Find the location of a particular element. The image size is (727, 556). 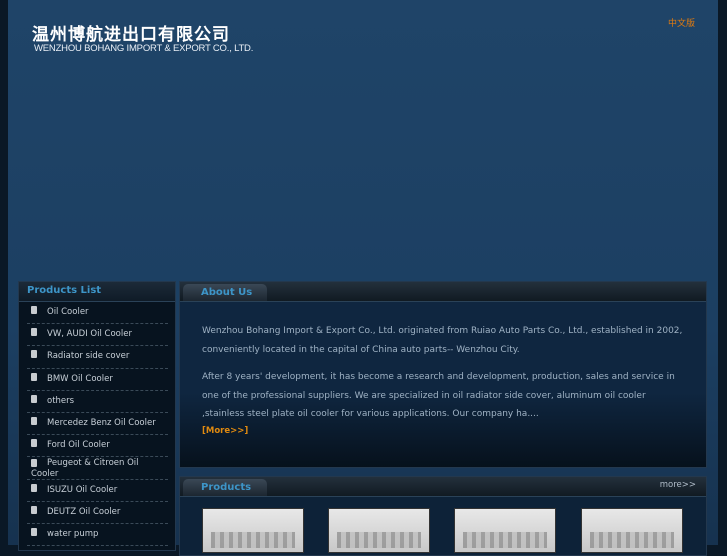

sidebar-item: BMW Oil Cooler is located at coordinates (97, 380).